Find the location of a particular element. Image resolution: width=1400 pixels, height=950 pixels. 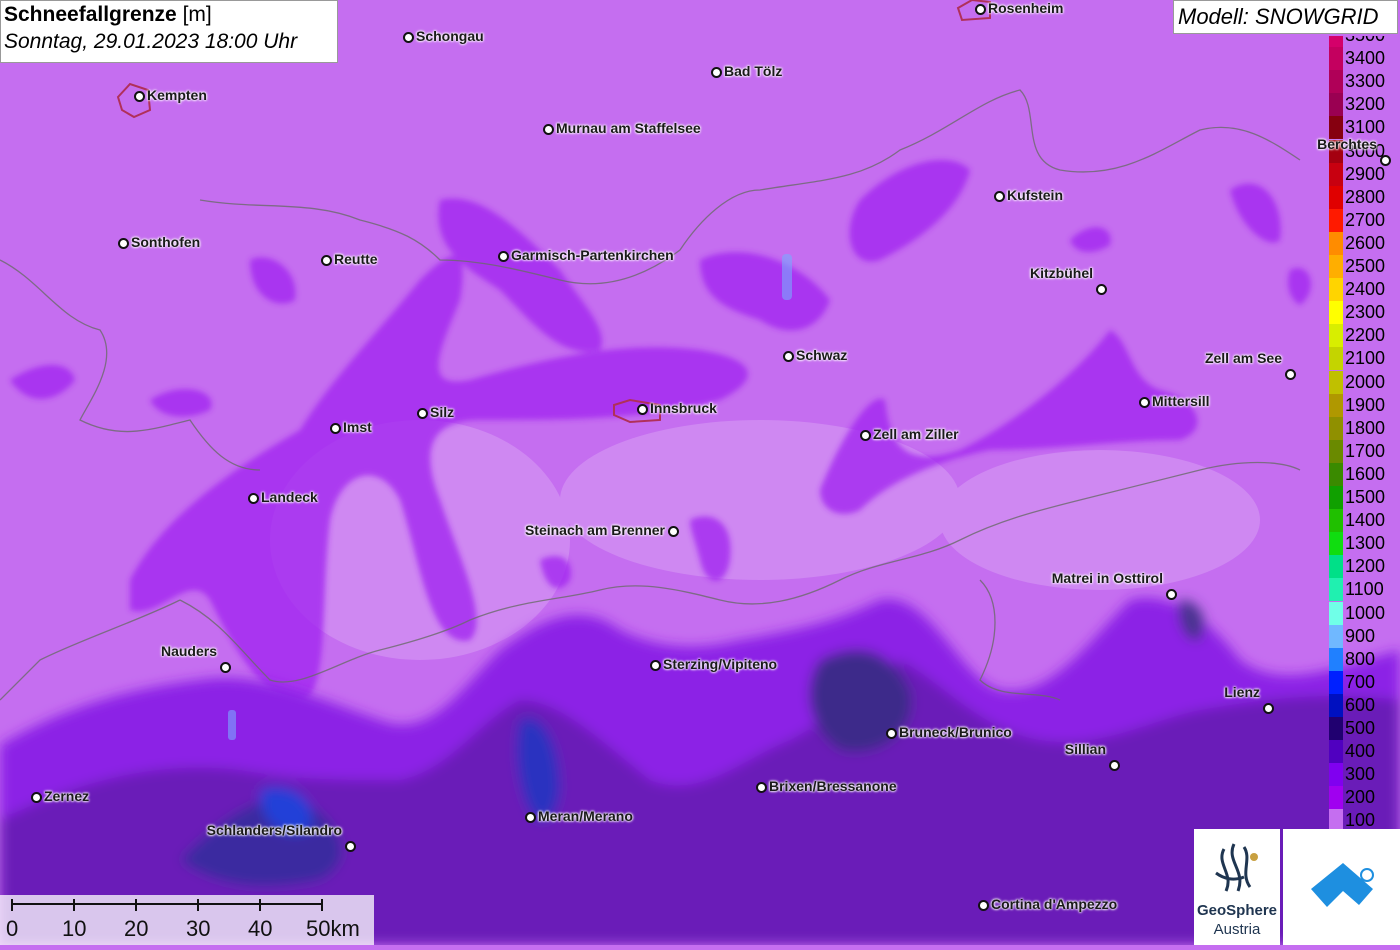

place-label: Landeck is located at coordinates (289, 497).